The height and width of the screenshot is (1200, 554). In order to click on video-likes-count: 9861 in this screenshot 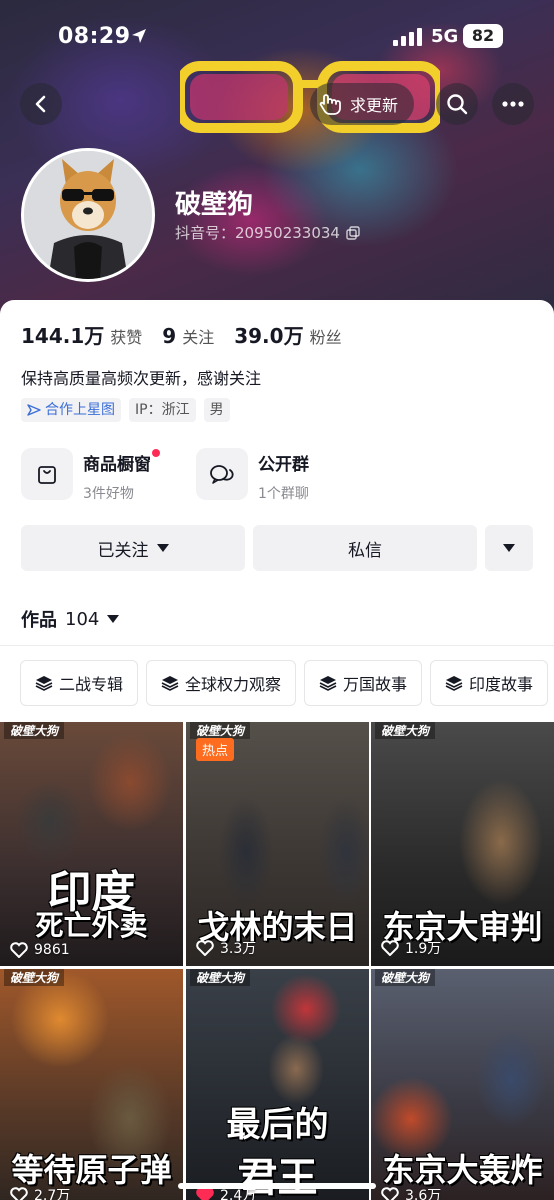, I will do `click(52, 950)`.